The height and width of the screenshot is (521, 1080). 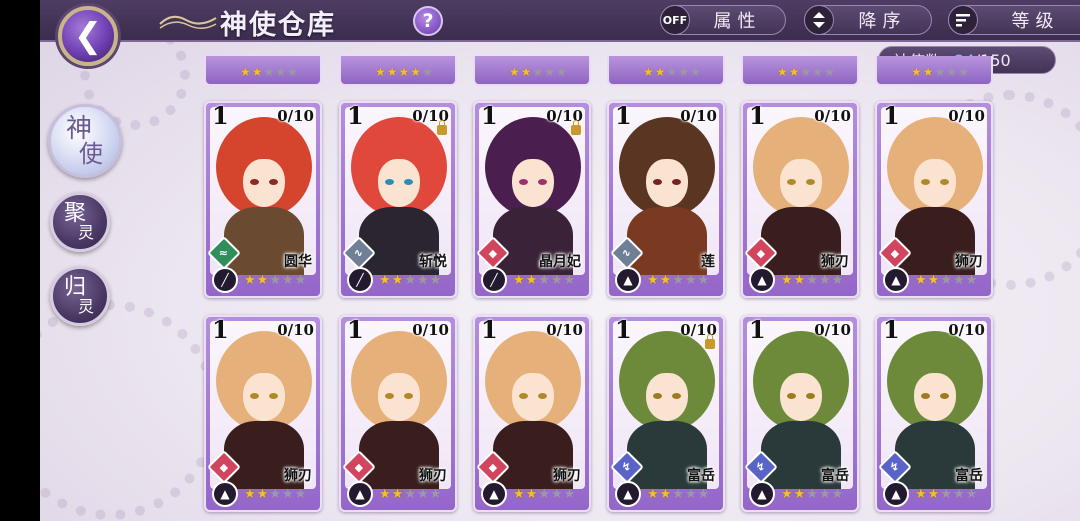 I want to click on list-icon, so click(x=963, y=20).